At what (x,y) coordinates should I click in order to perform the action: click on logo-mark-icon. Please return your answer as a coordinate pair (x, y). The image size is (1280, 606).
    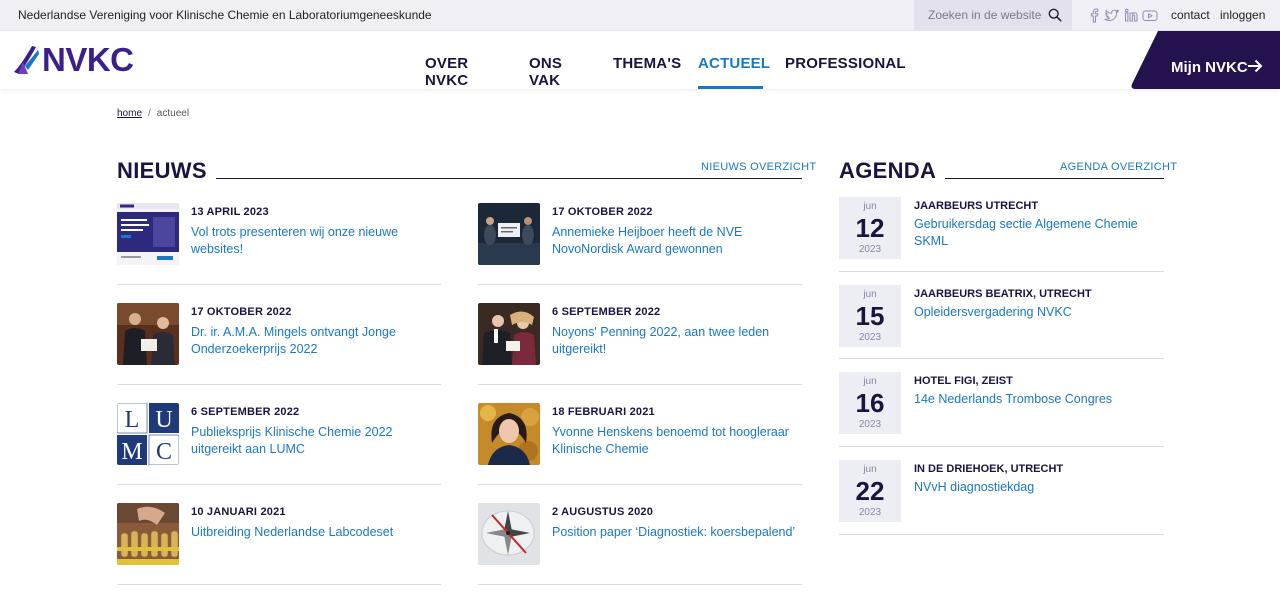
    Looking at the image, I should click on (26, 60).